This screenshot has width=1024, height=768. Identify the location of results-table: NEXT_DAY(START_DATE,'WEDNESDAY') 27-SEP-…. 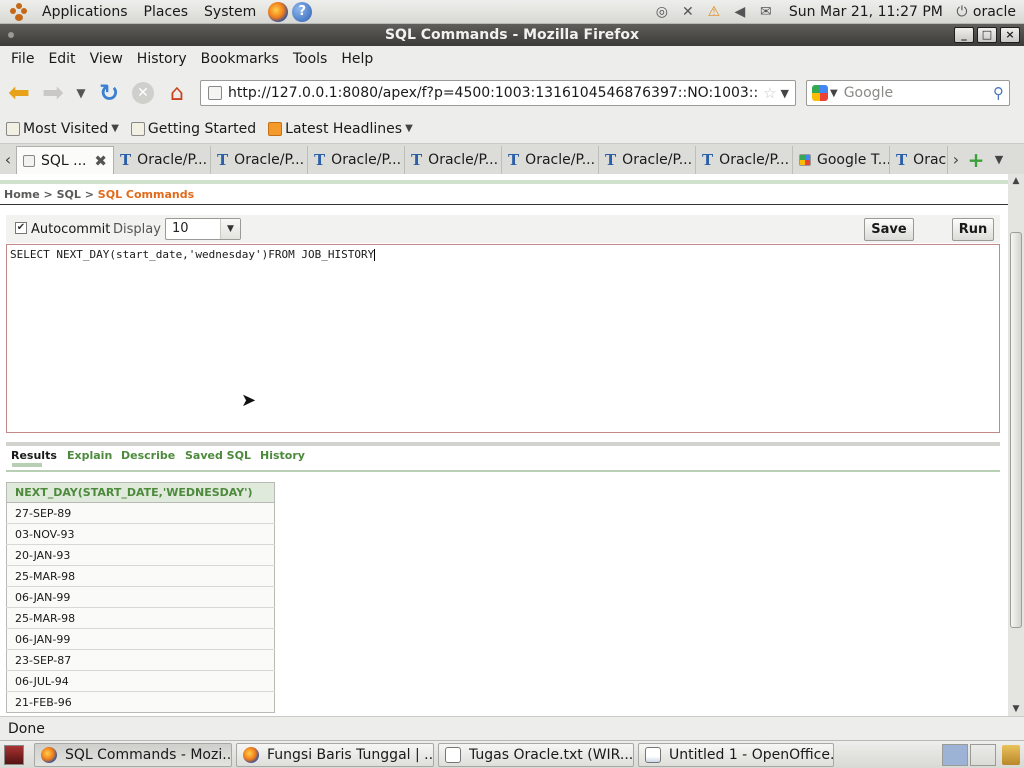
(140, 597).